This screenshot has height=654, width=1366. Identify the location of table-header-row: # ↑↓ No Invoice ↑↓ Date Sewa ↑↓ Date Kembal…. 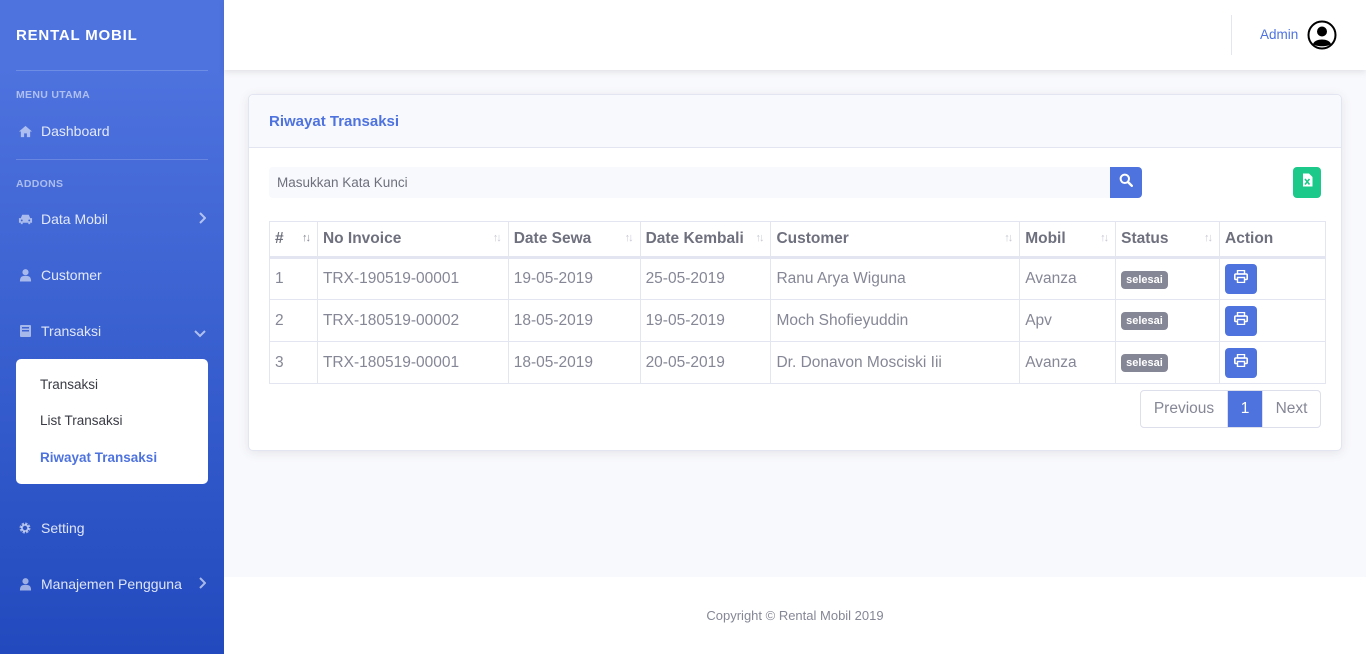
(797, 240).